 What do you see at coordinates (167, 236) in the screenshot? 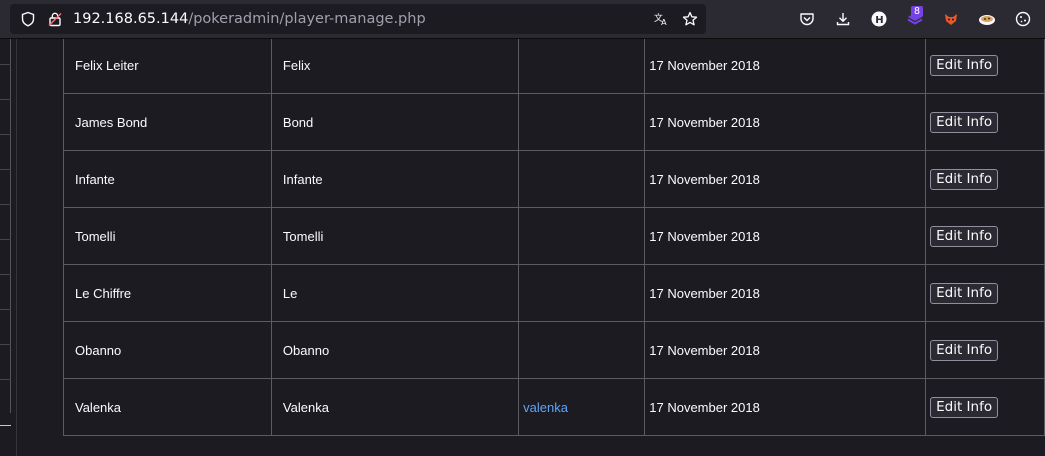
I see `player-name: Tomelli` at bounding box center [167, 236].